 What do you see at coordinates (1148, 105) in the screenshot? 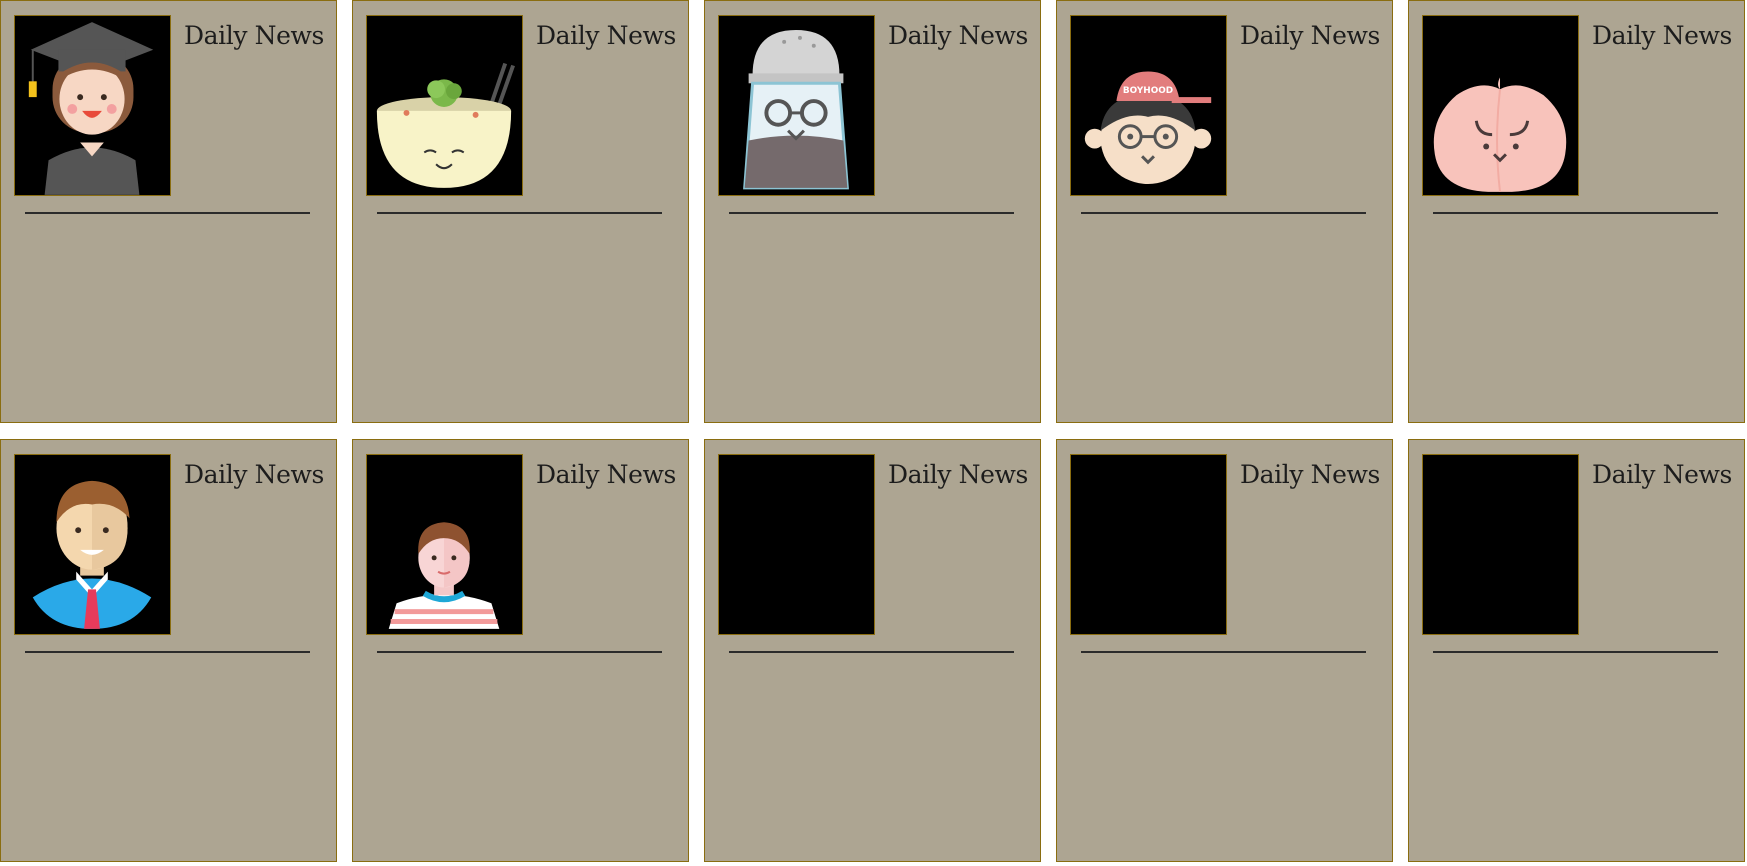
I see `boyhood-cap-boy-icon: BOYHOOD` at bounding box center [1148, 105].